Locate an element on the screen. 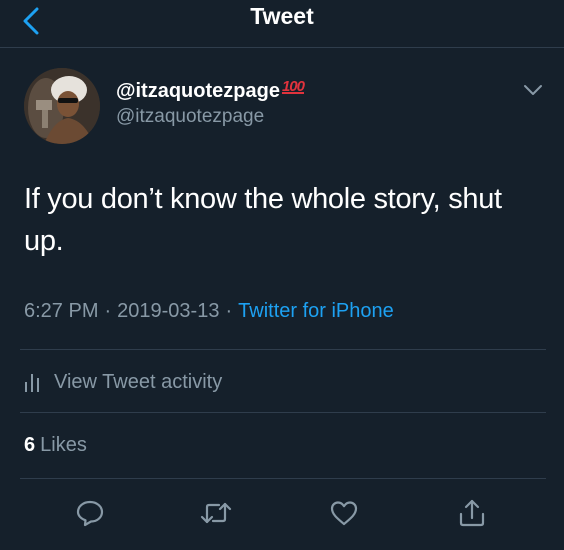 This screenshot has height=550, width=564. author-display-name: @itzaquotezpage 100 is located at coordinates (210, 90).